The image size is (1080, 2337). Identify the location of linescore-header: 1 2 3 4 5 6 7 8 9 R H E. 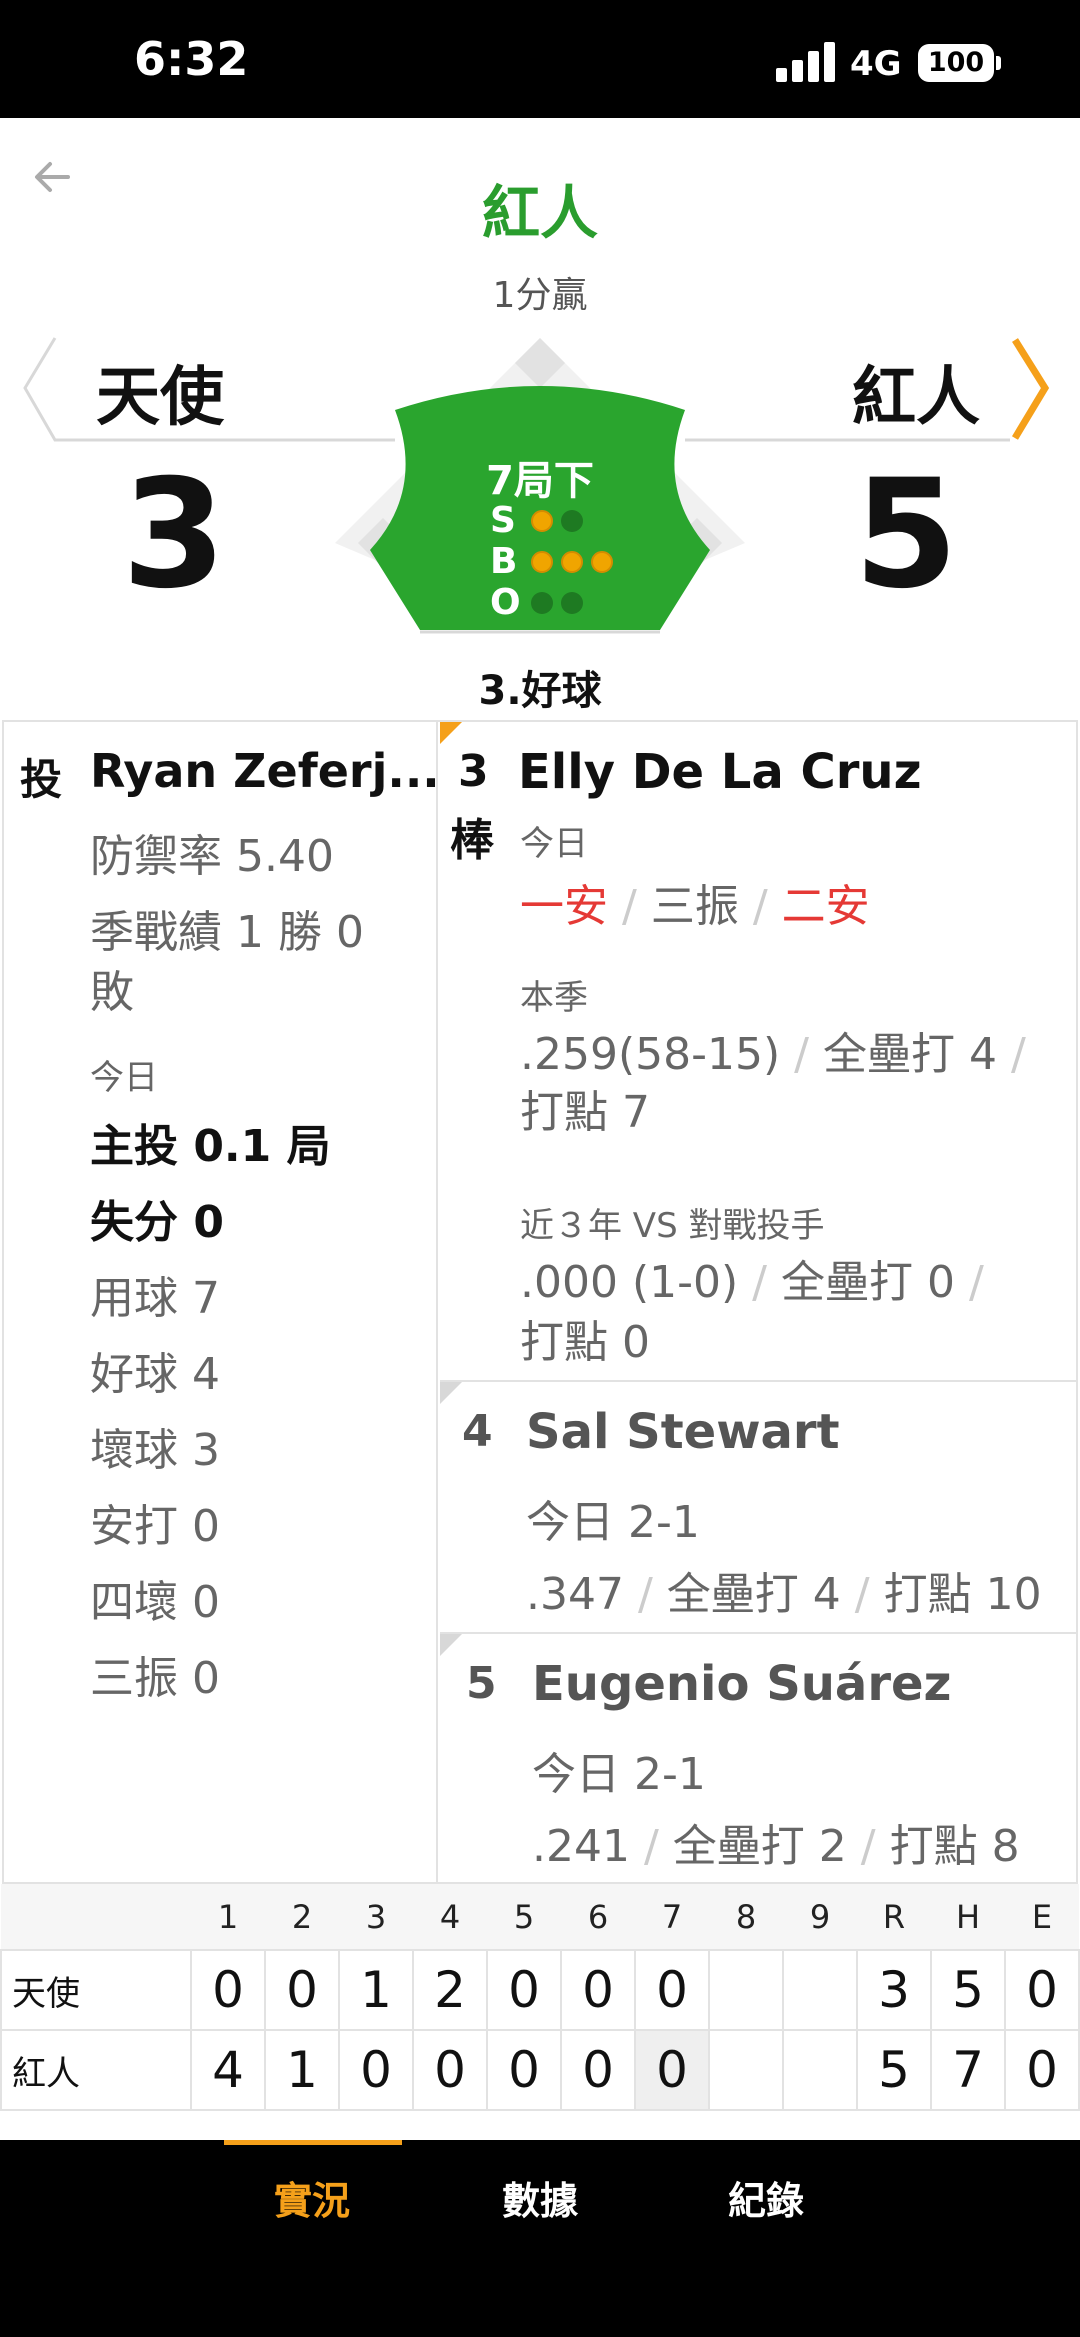
(540, 1917).